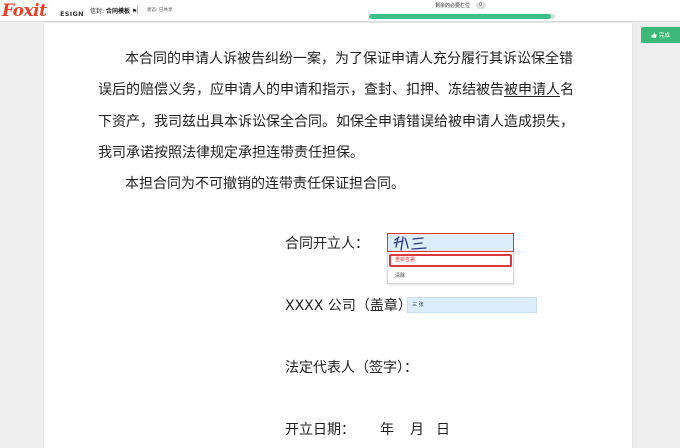 The height and width of the screenshot is (448, 680). Describe the element at coordinates (24, 11) in the screenshot. I see `logo-text: Foxit` at that location.